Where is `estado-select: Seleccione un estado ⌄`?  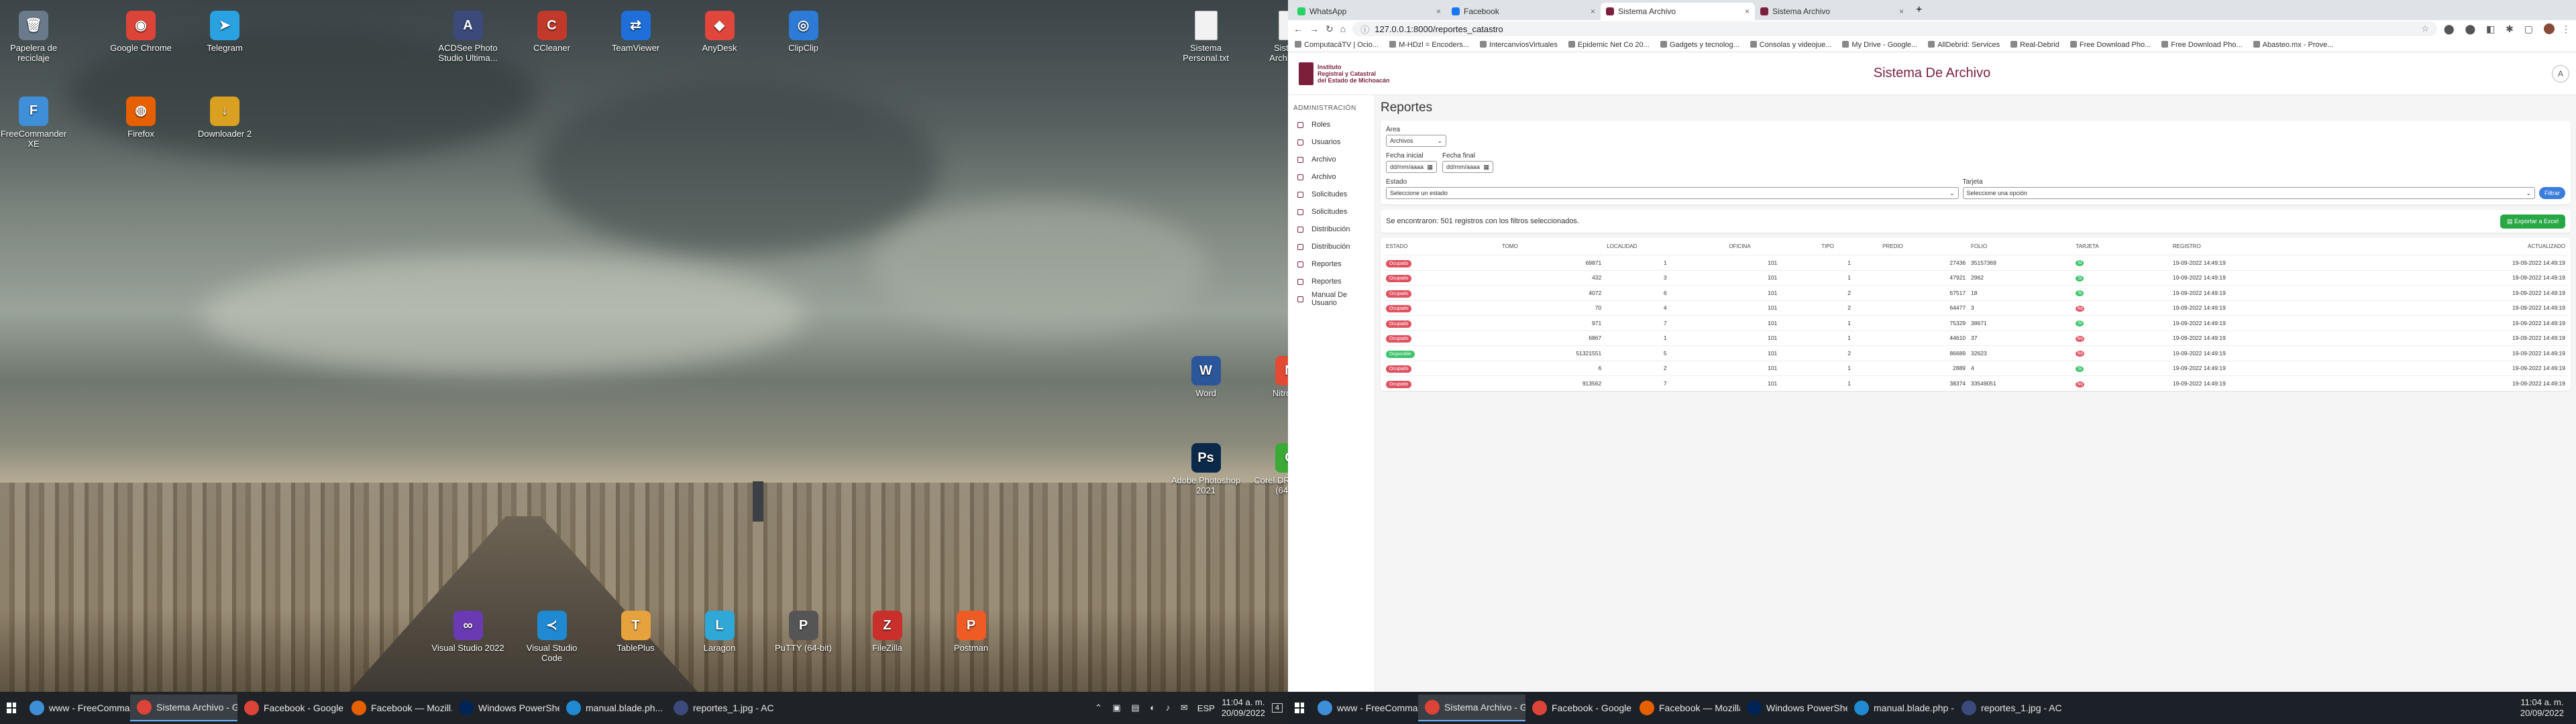 estado-select: Seleccione un estado ⌄ is located at coordinates (1672, 193).